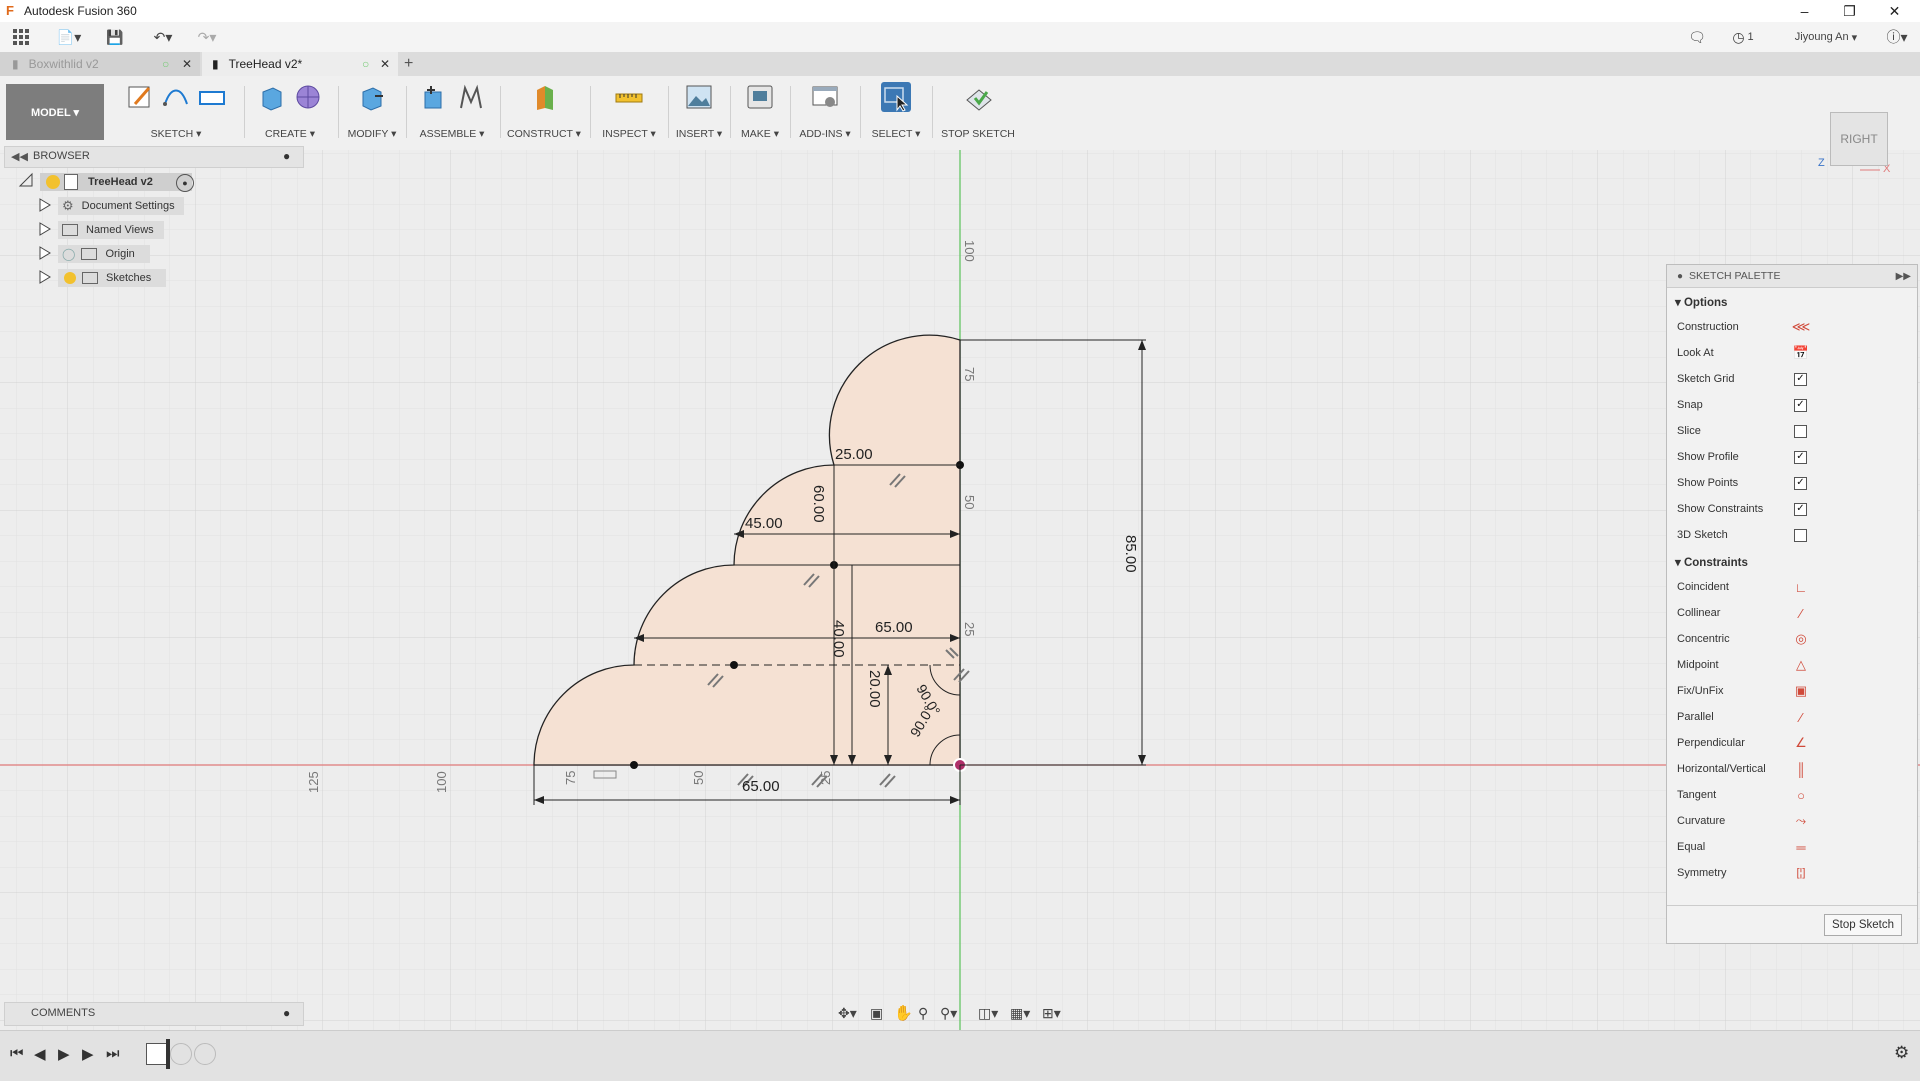 The image size is (1920, 1081). I want to click on close-icon: ✕, so click(1894, 11).